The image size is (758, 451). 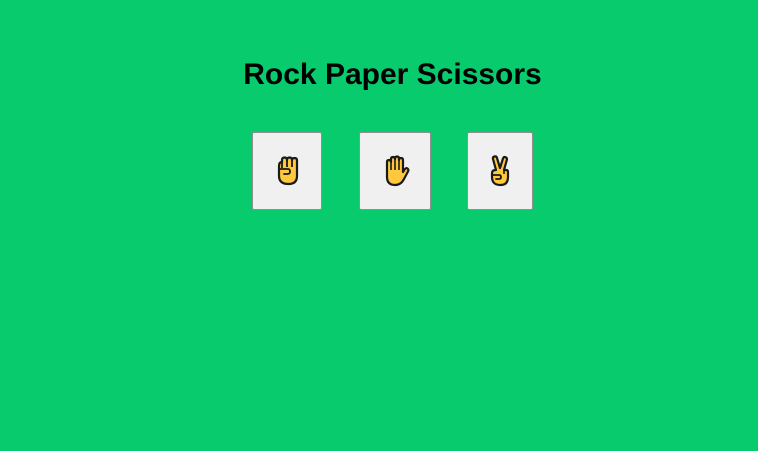 I want to click on paper-button, so click(x=395, y=171).